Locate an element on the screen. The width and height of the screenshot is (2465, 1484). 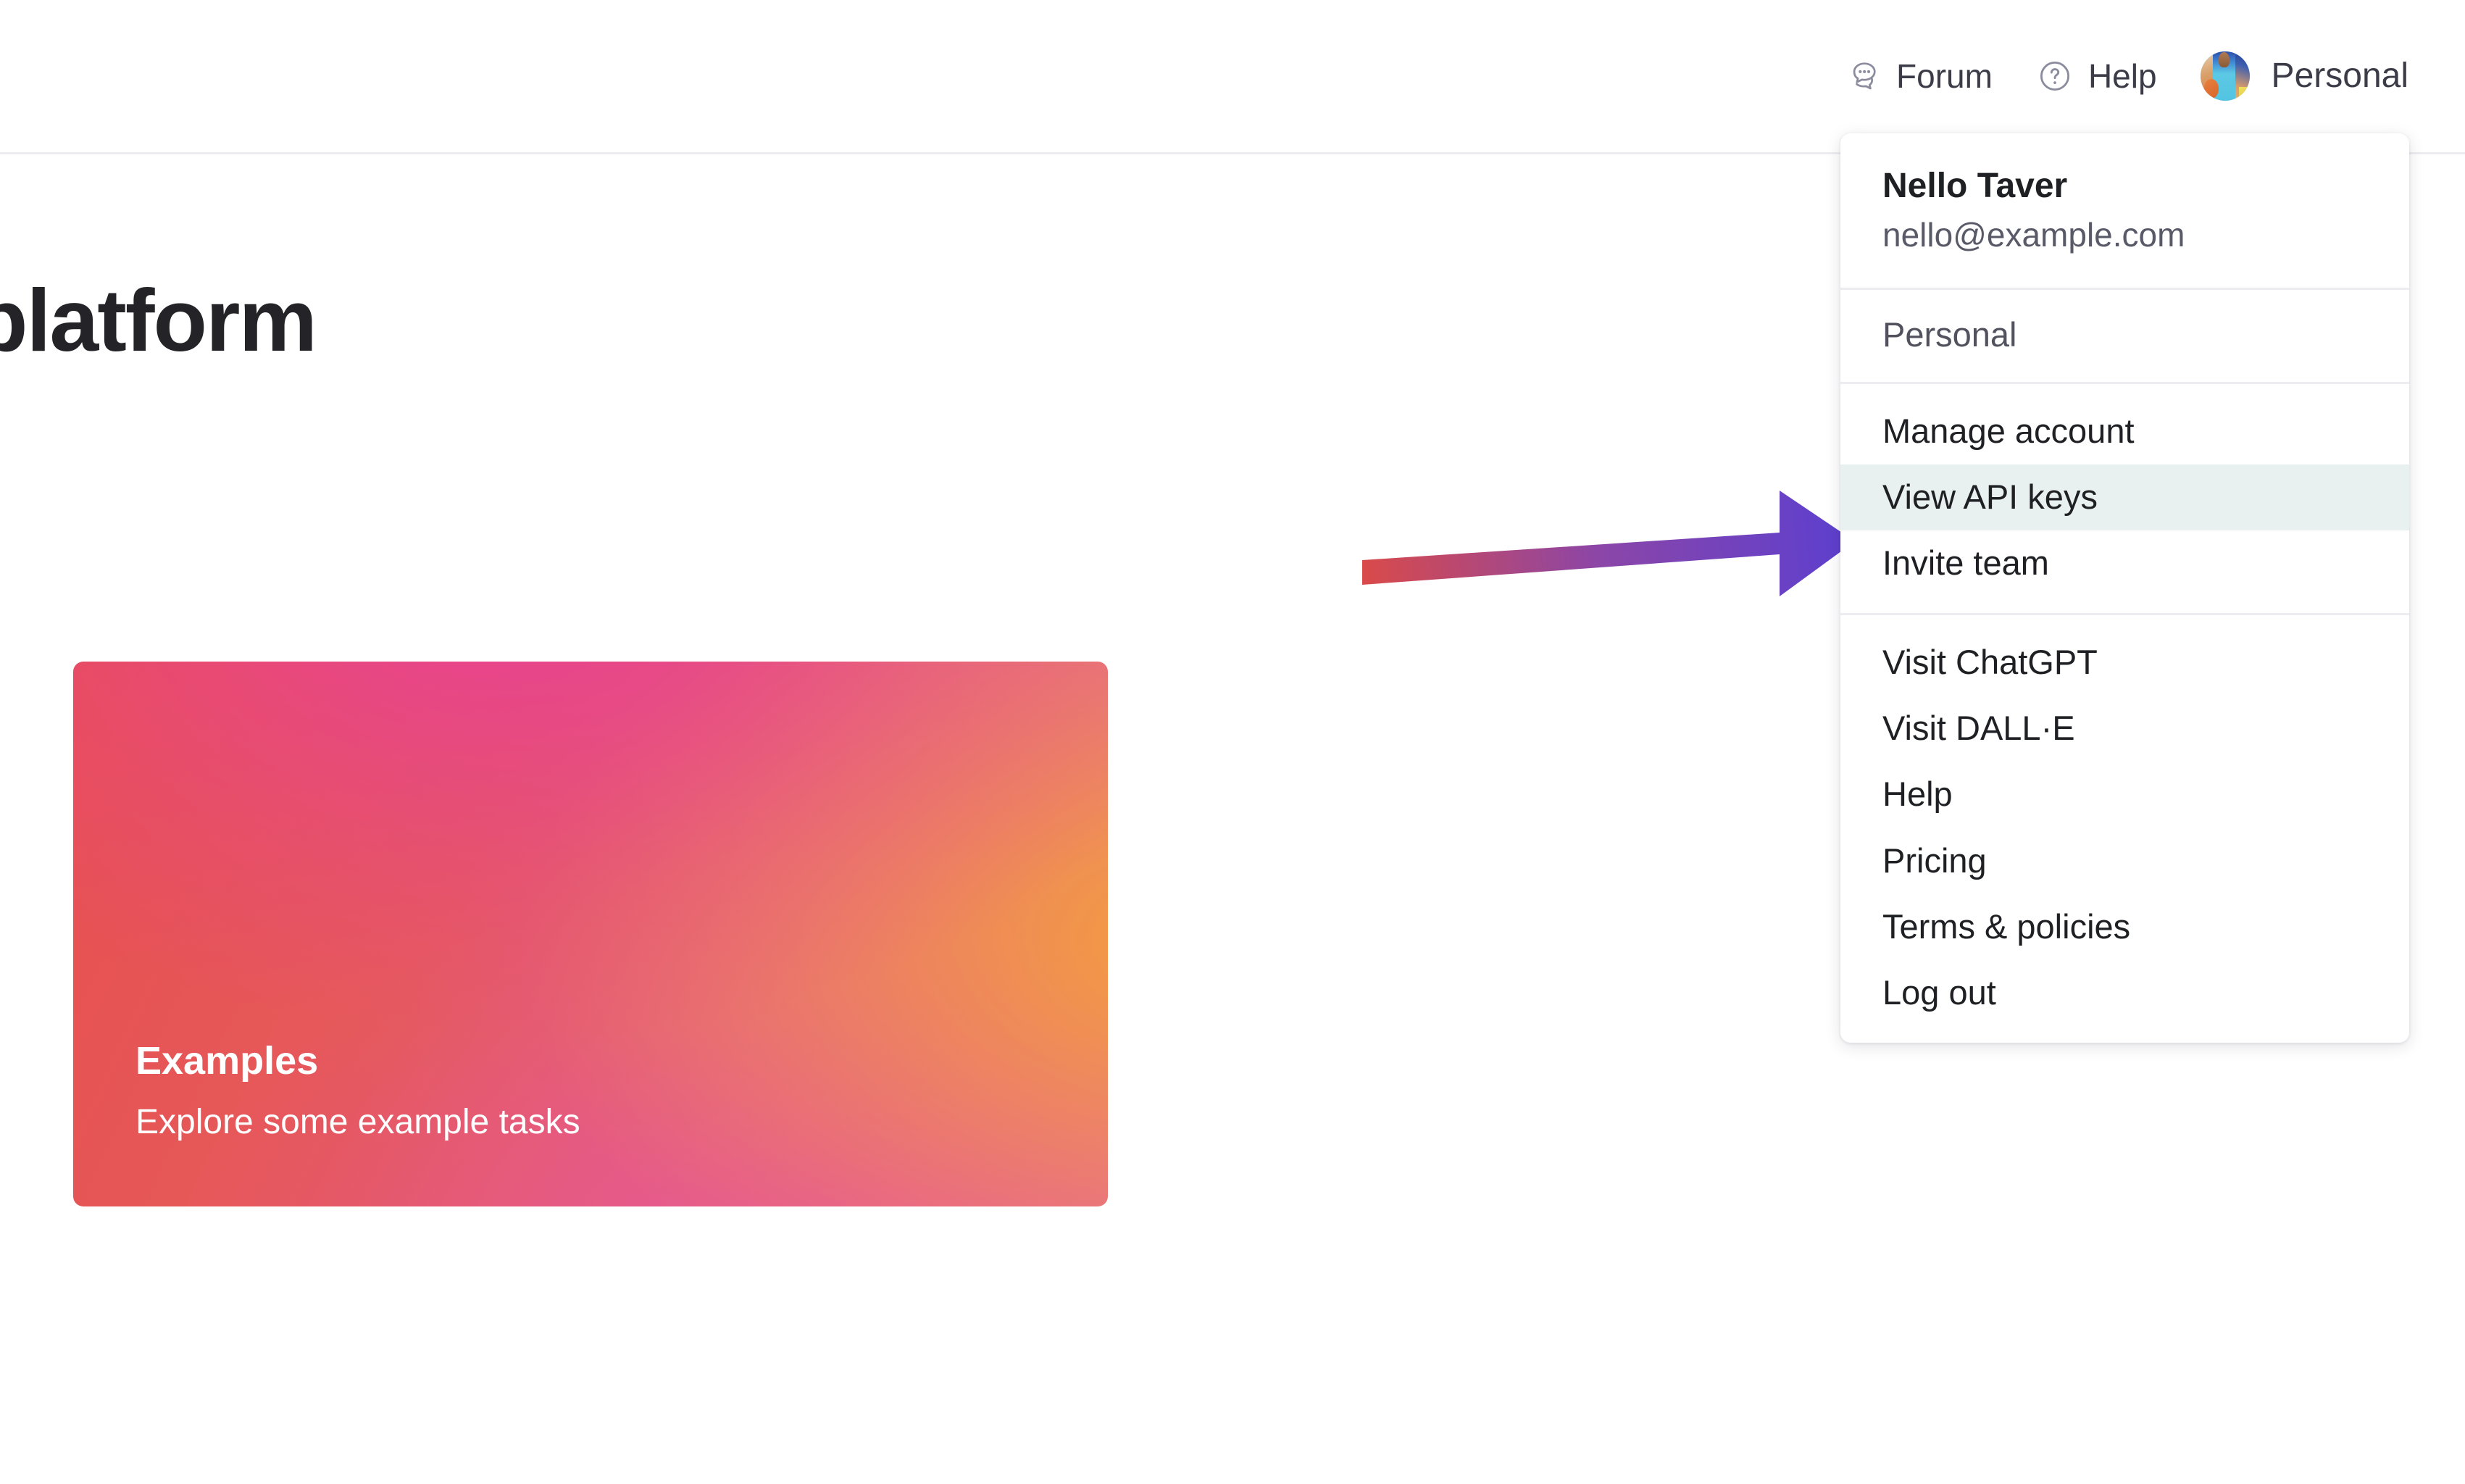
help-link: Help is located at coordinates (2096, 76).